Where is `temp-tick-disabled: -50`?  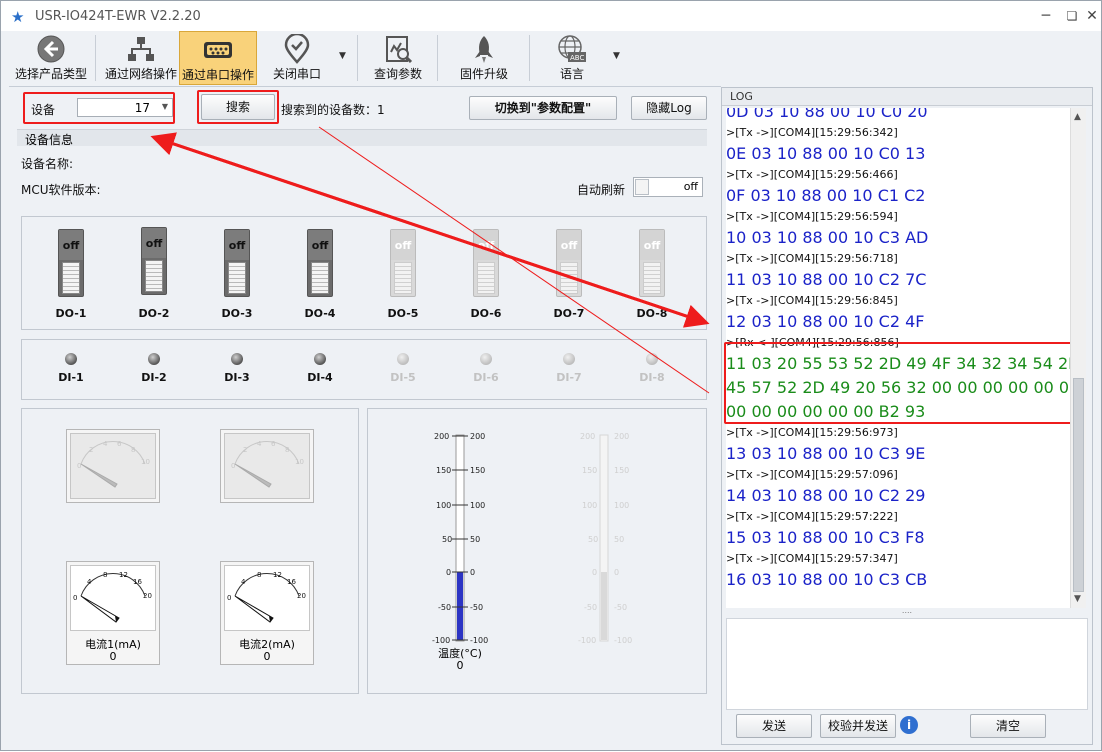 temp-tick-disabled: -50 is located at coordinates (620, 607).